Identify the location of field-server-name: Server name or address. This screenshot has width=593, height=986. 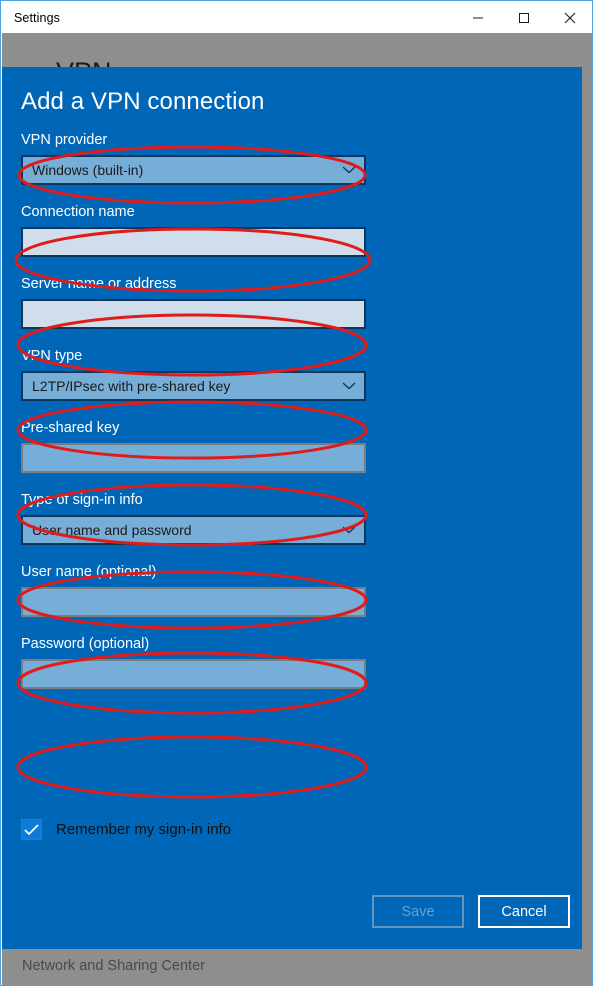
(193, 302).